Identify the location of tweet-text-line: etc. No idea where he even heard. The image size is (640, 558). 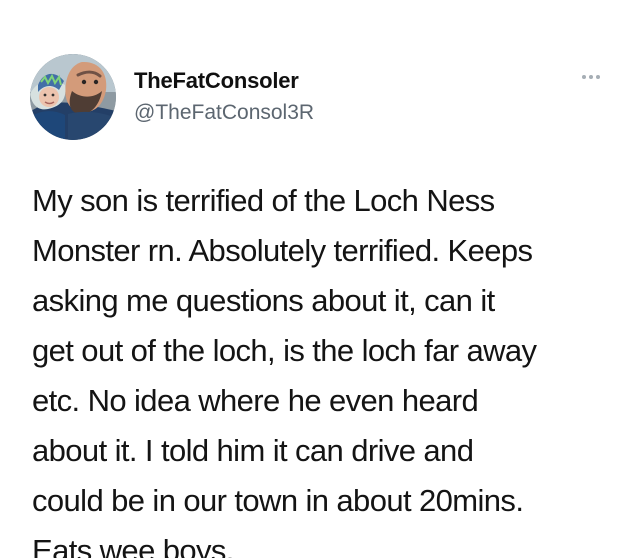
(255, 400).